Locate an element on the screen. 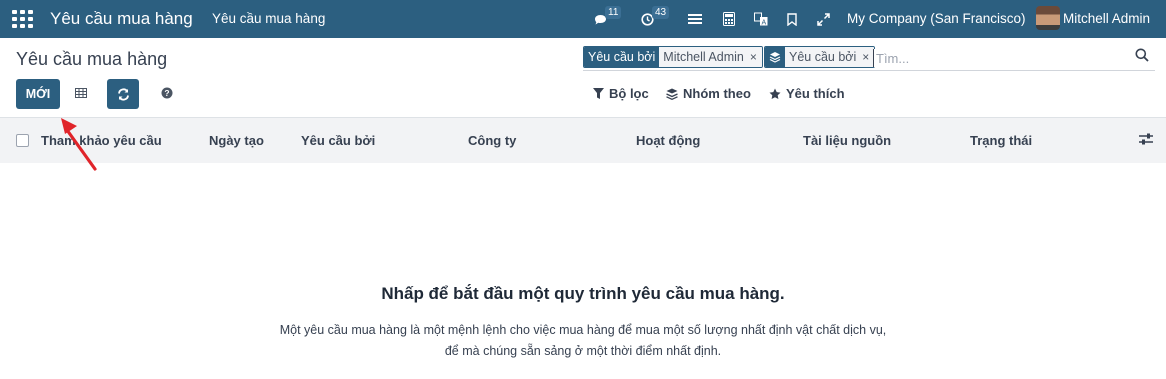 The image size is (1166, 379). table-icon is located at coordinates (81, 93).